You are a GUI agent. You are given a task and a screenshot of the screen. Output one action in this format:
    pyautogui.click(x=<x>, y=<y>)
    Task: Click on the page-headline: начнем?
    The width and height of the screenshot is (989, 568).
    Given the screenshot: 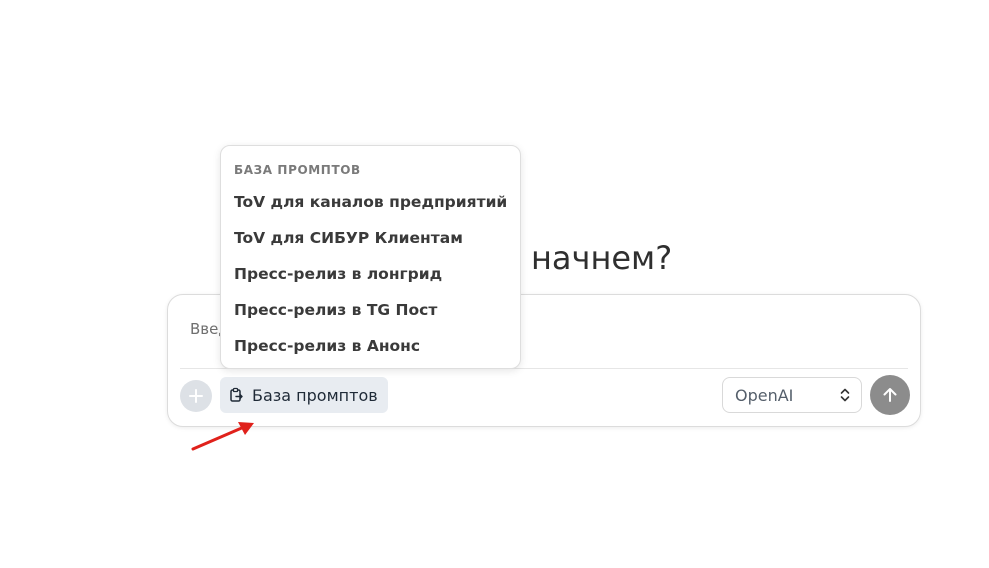 What is the action you would take?
    pyautogui.click(x=602, y=258)
    